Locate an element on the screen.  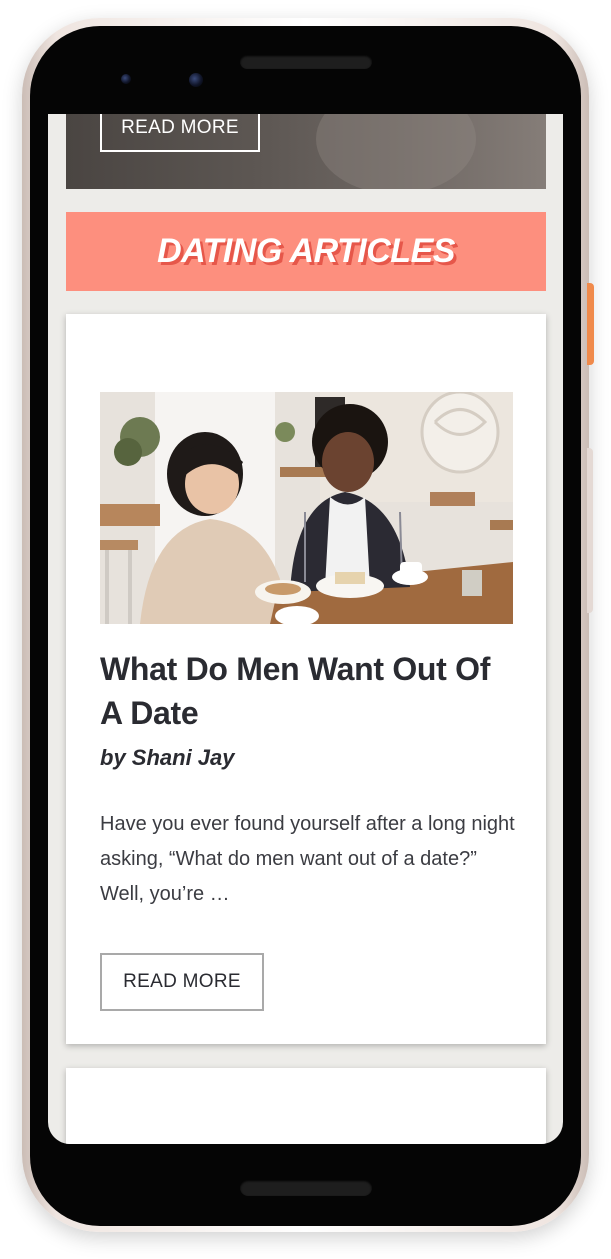
article-image is located at coordinates (306, 508).